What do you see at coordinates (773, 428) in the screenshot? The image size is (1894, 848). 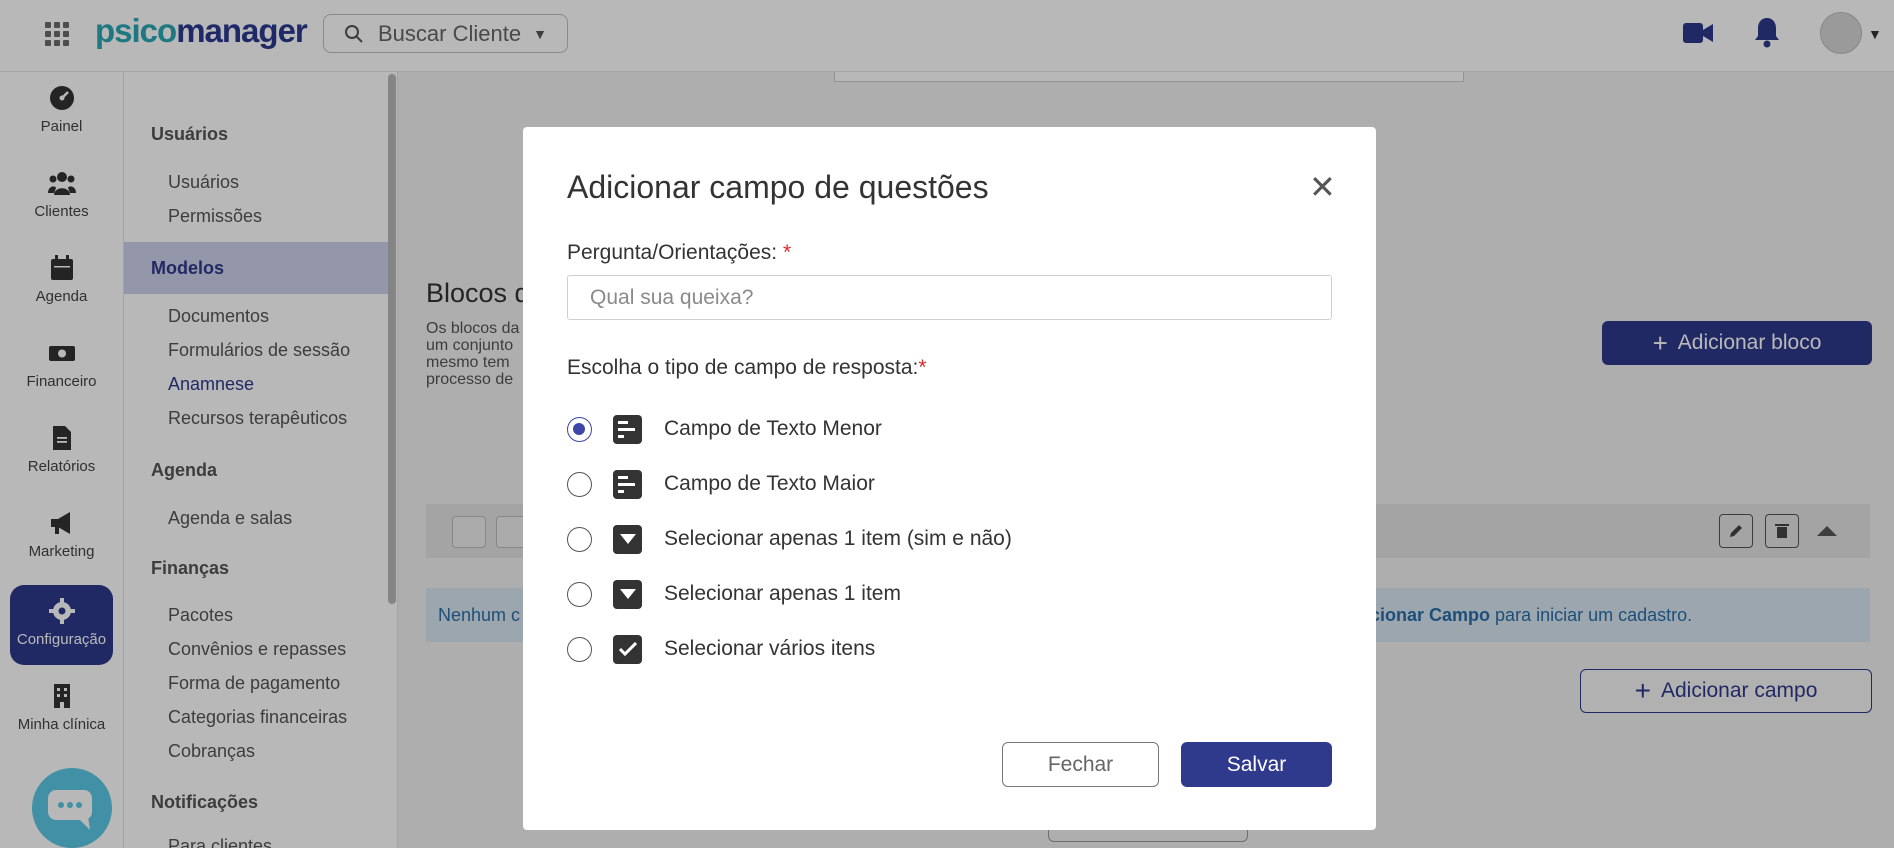 I see `option-label: Campo de Texto Menor` at bounding box center [773, 428].